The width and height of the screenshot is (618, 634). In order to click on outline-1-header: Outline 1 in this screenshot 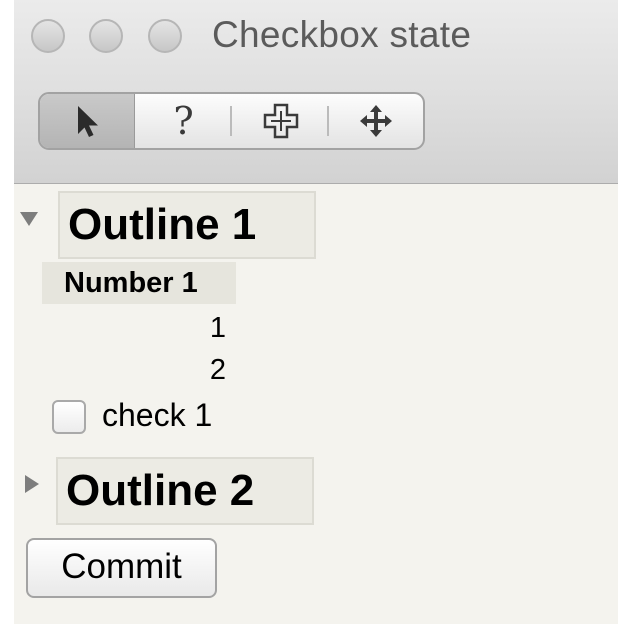, I will do `click(187, 225)`.